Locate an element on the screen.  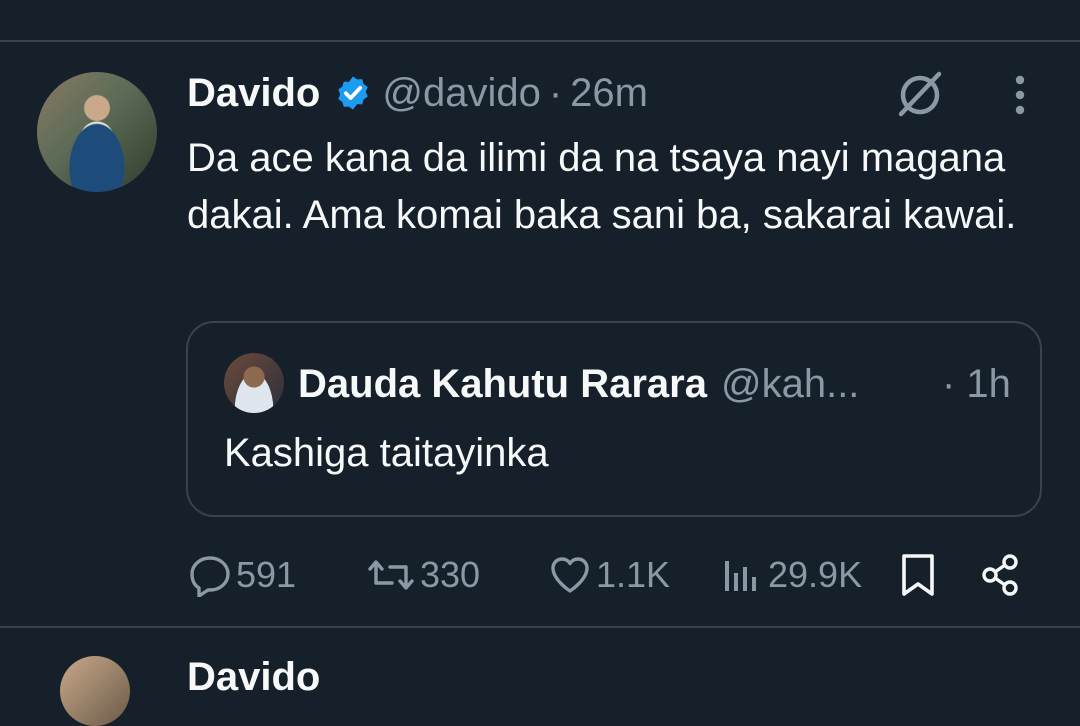
quoted-text: Kashiga taitayinka is located at coordinates (386, 453).